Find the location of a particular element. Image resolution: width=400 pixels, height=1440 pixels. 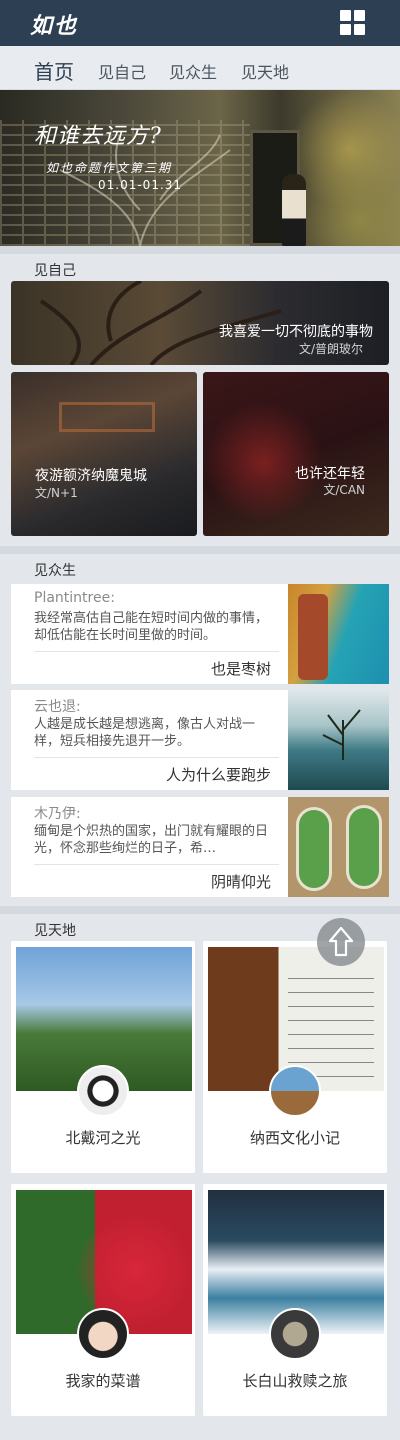

article-author: 文/CAN is located at coordinates (344, 490).